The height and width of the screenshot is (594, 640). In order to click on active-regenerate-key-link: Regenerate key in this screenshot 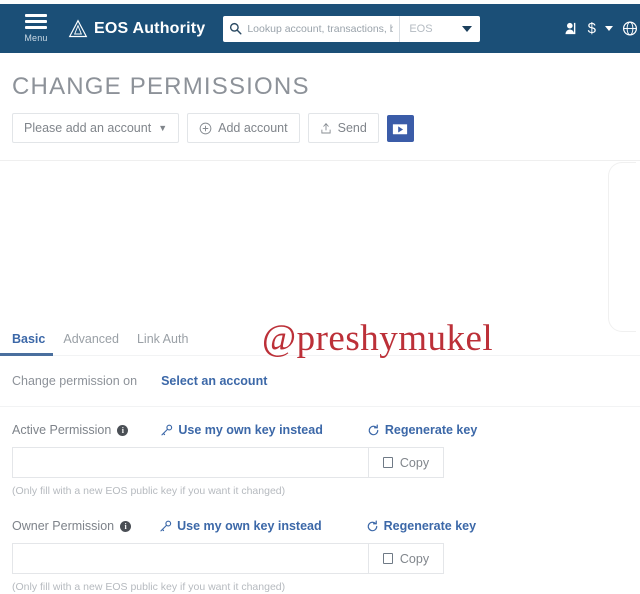, I will do `click(422, 430)`.